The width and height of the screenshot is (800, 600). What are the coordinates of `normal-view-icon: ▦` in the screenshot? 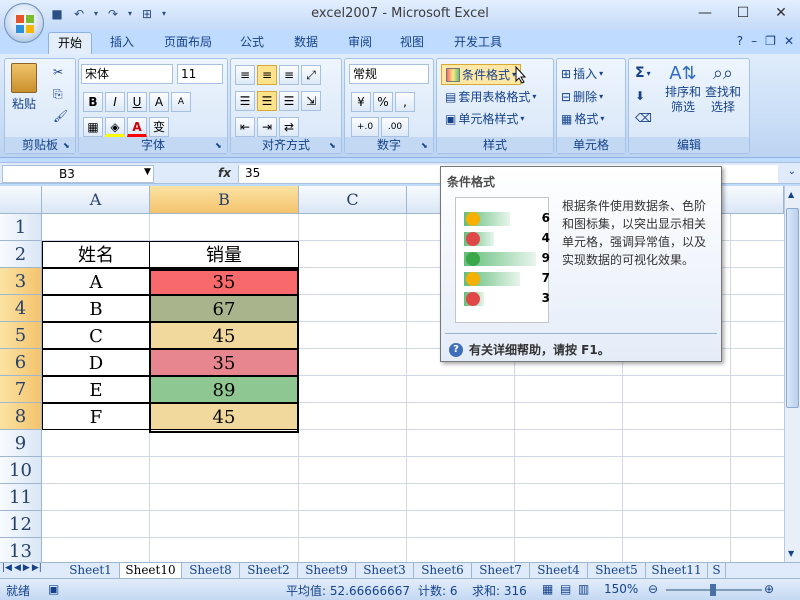 It's located at (547, 589).